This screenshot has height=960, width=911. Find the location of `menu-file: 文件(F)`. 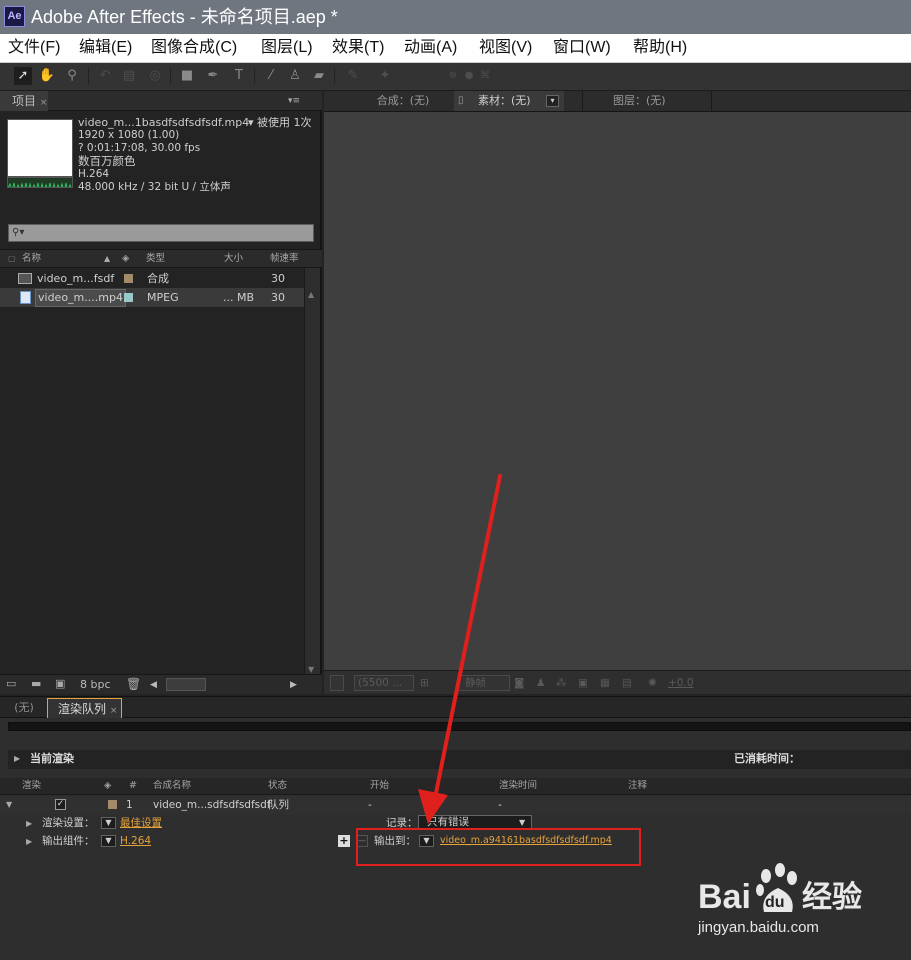

menu-file: 文件(F) is located at coordinates (34, 48).